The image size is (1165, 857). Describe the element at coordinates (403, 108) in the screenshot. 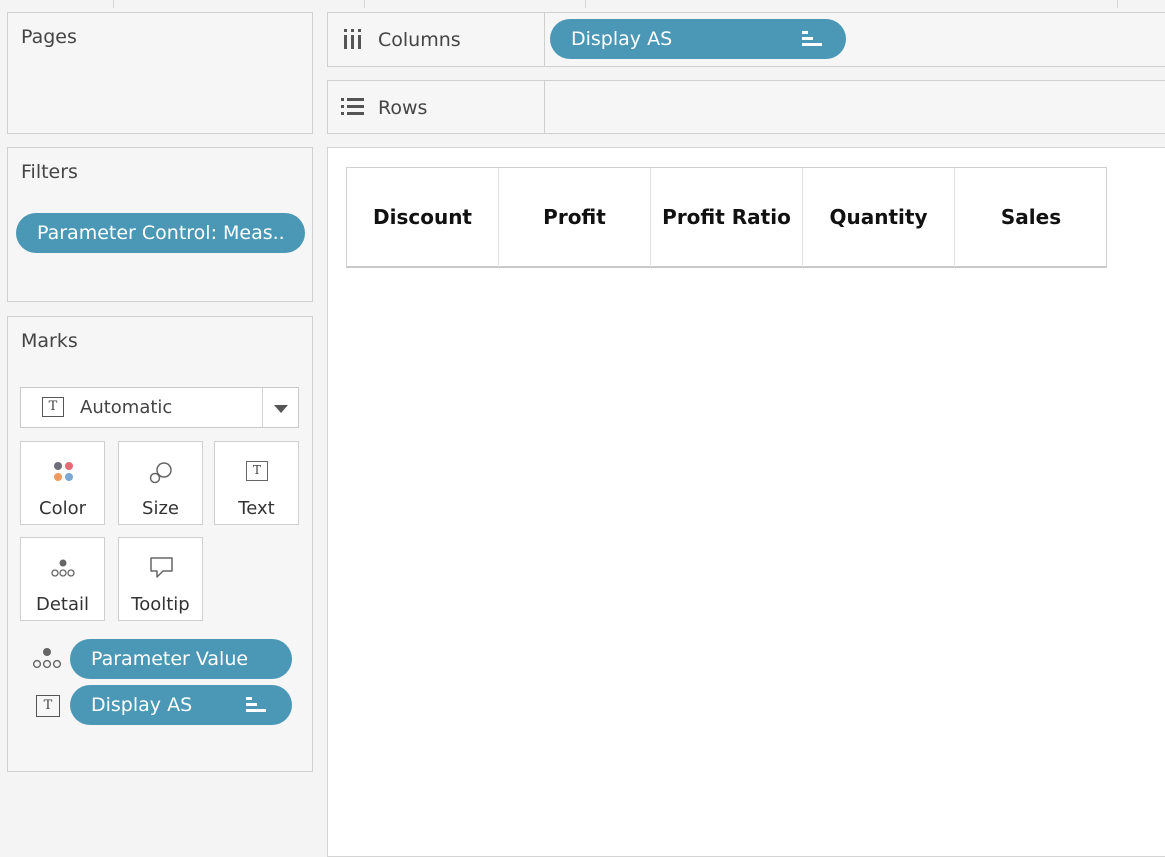

I see `rows-label: Rows` at that location.